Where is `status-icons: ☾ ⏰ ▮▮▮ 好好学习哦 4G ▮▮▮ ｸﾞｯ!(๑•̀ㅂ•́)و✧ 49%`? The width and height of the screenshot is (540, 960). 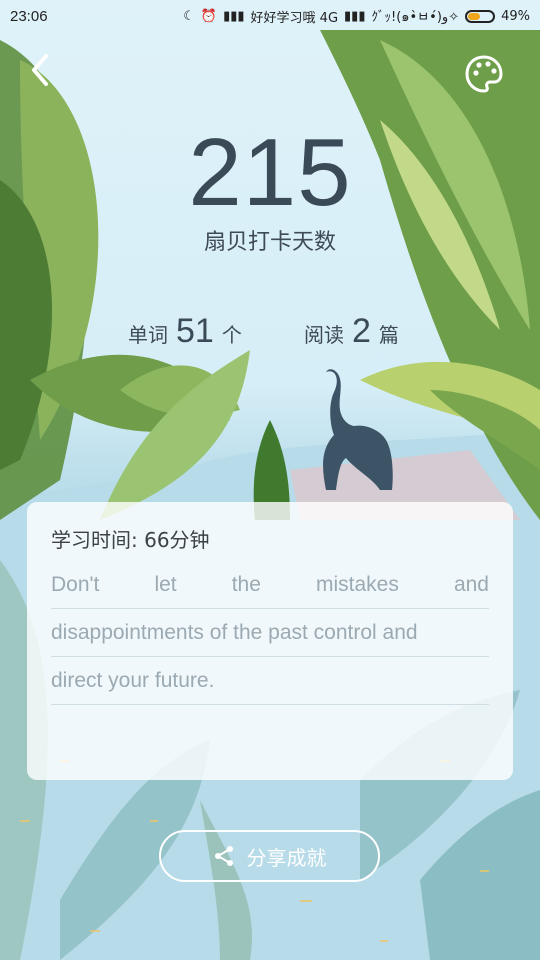 status-icons: ☾ ⏰ ▮▮▮ 好好学习哦 4G ▮▮▮ ｸﾞｯ!(๑•̀ㅂ•́)و✧ 49% is located at coordinates (356, 16).